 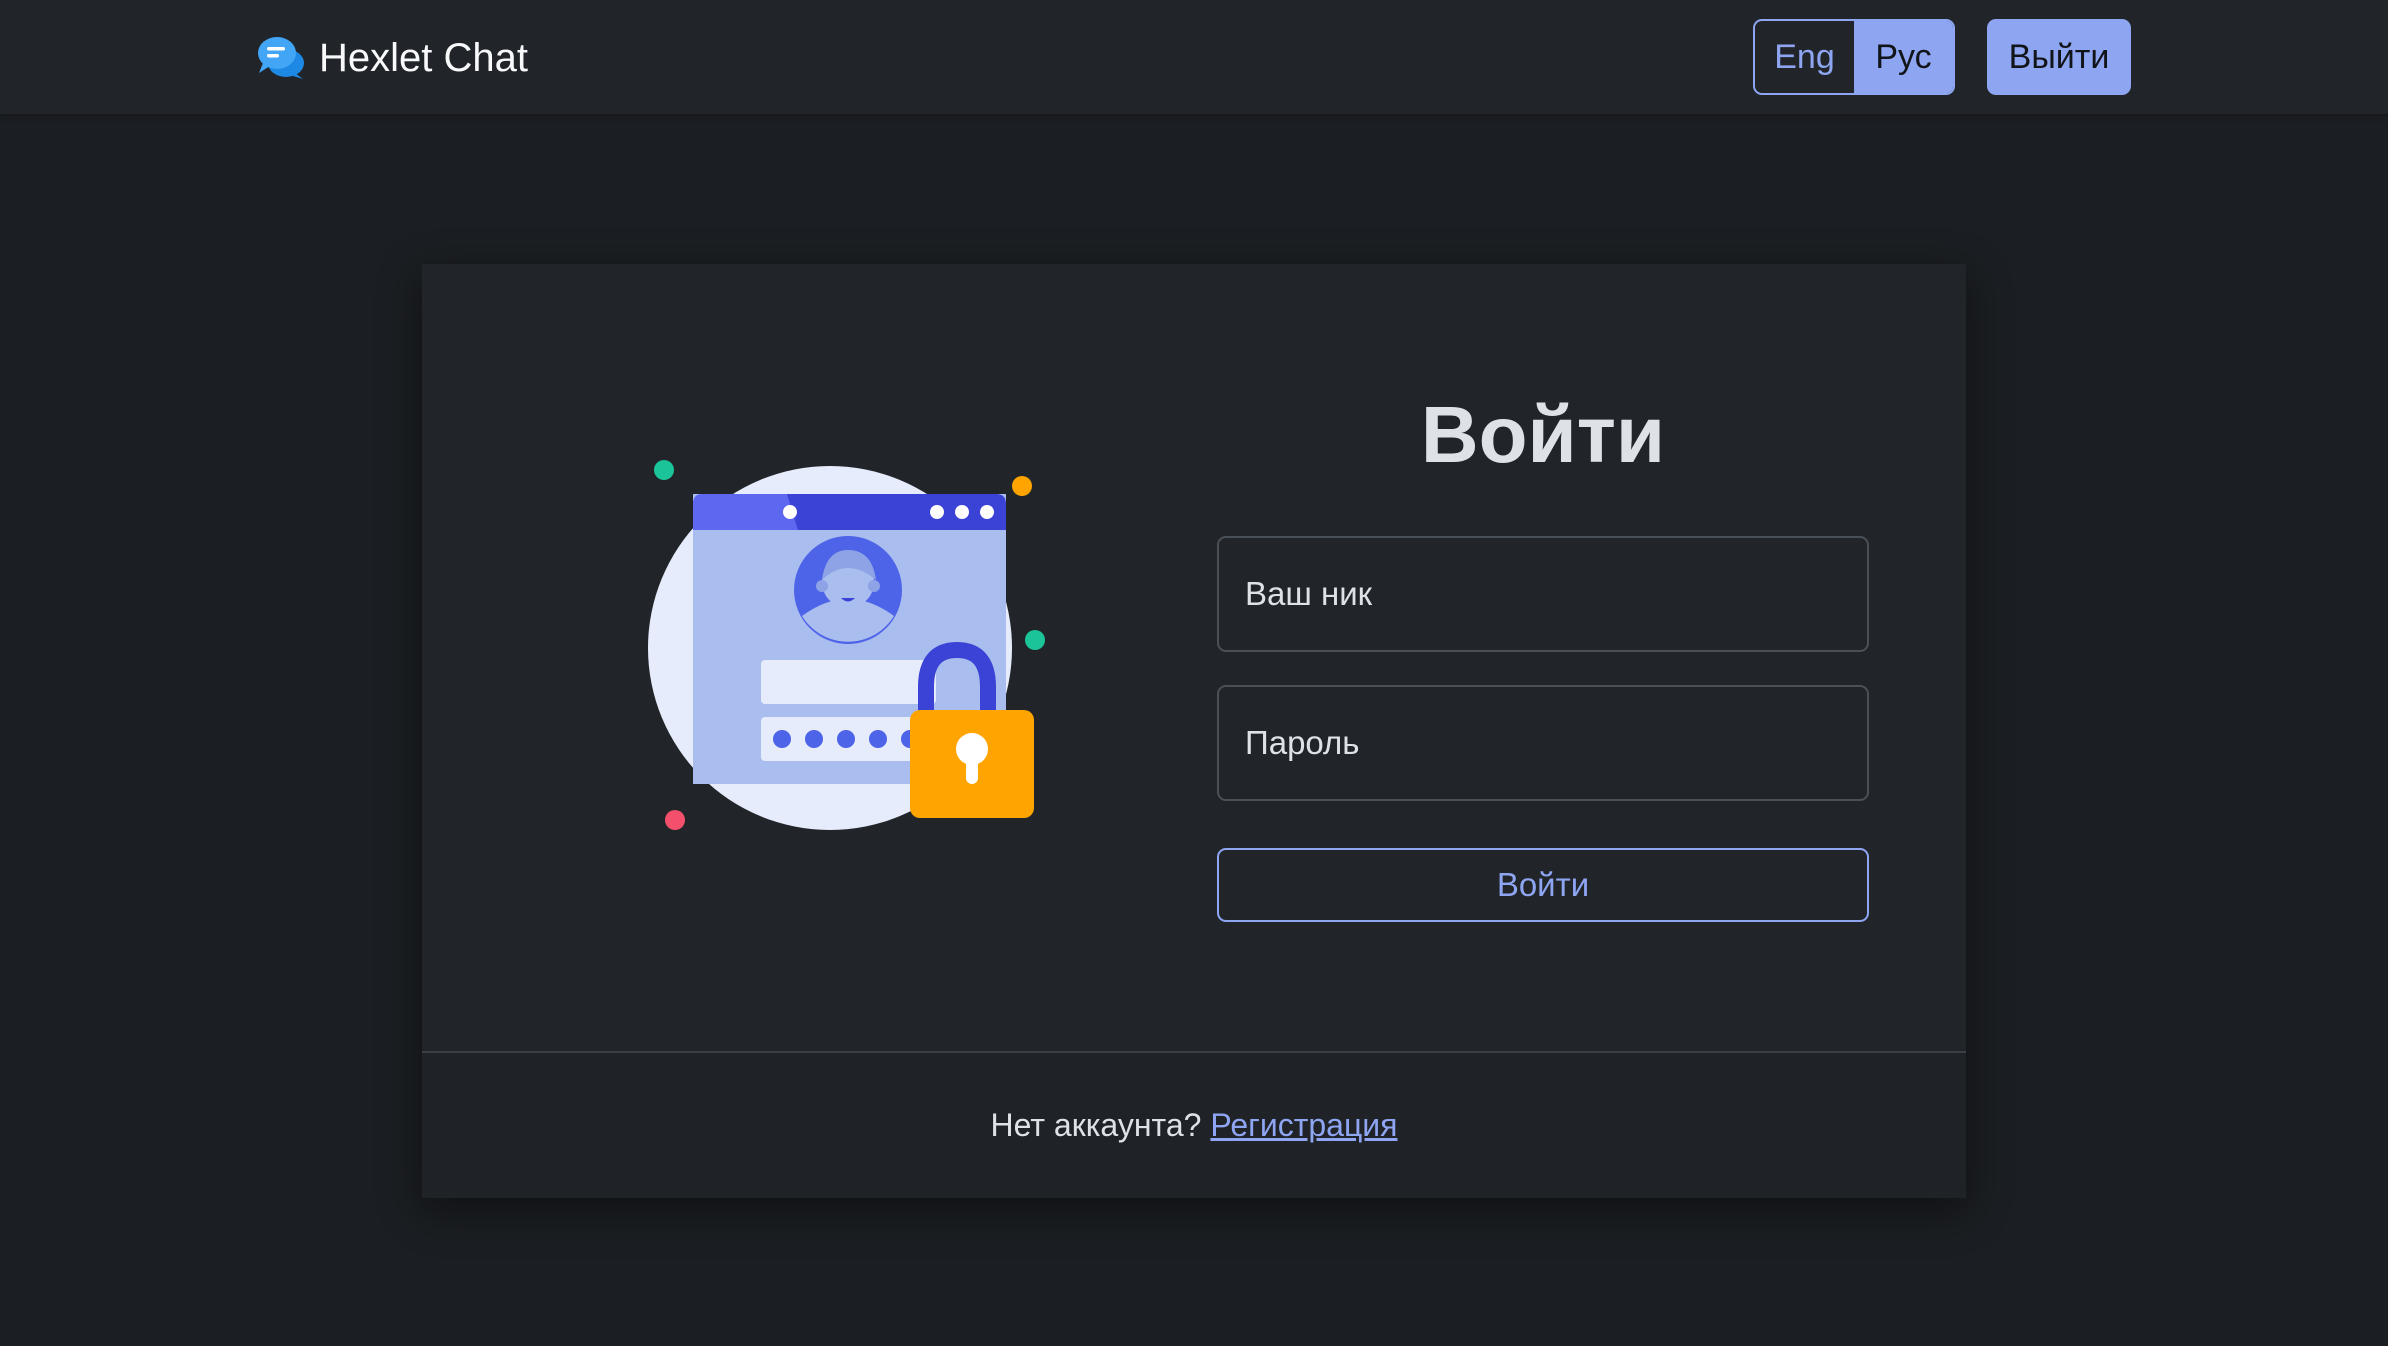 I want to click on login-card-footer: Нет аккаунта? Регистрация, so click(x=1194, y=1124).